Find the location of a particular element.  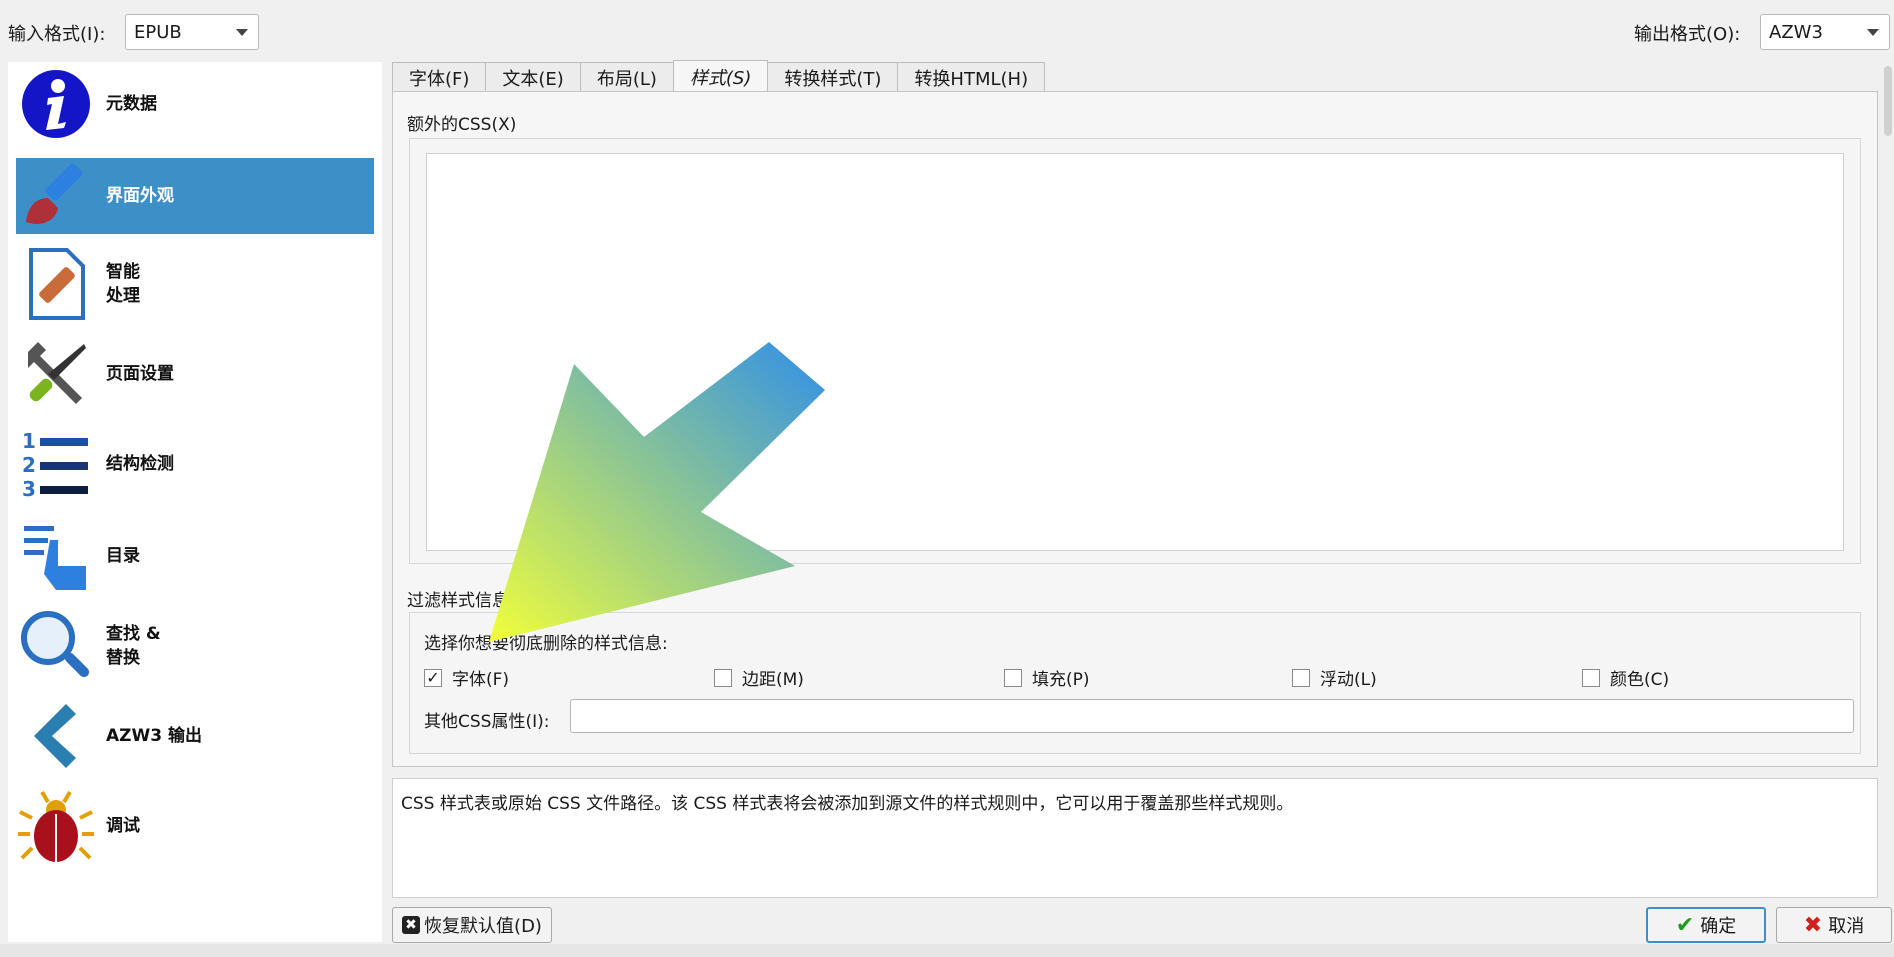

paintbrush-icon is located at coordinates (56, 196).